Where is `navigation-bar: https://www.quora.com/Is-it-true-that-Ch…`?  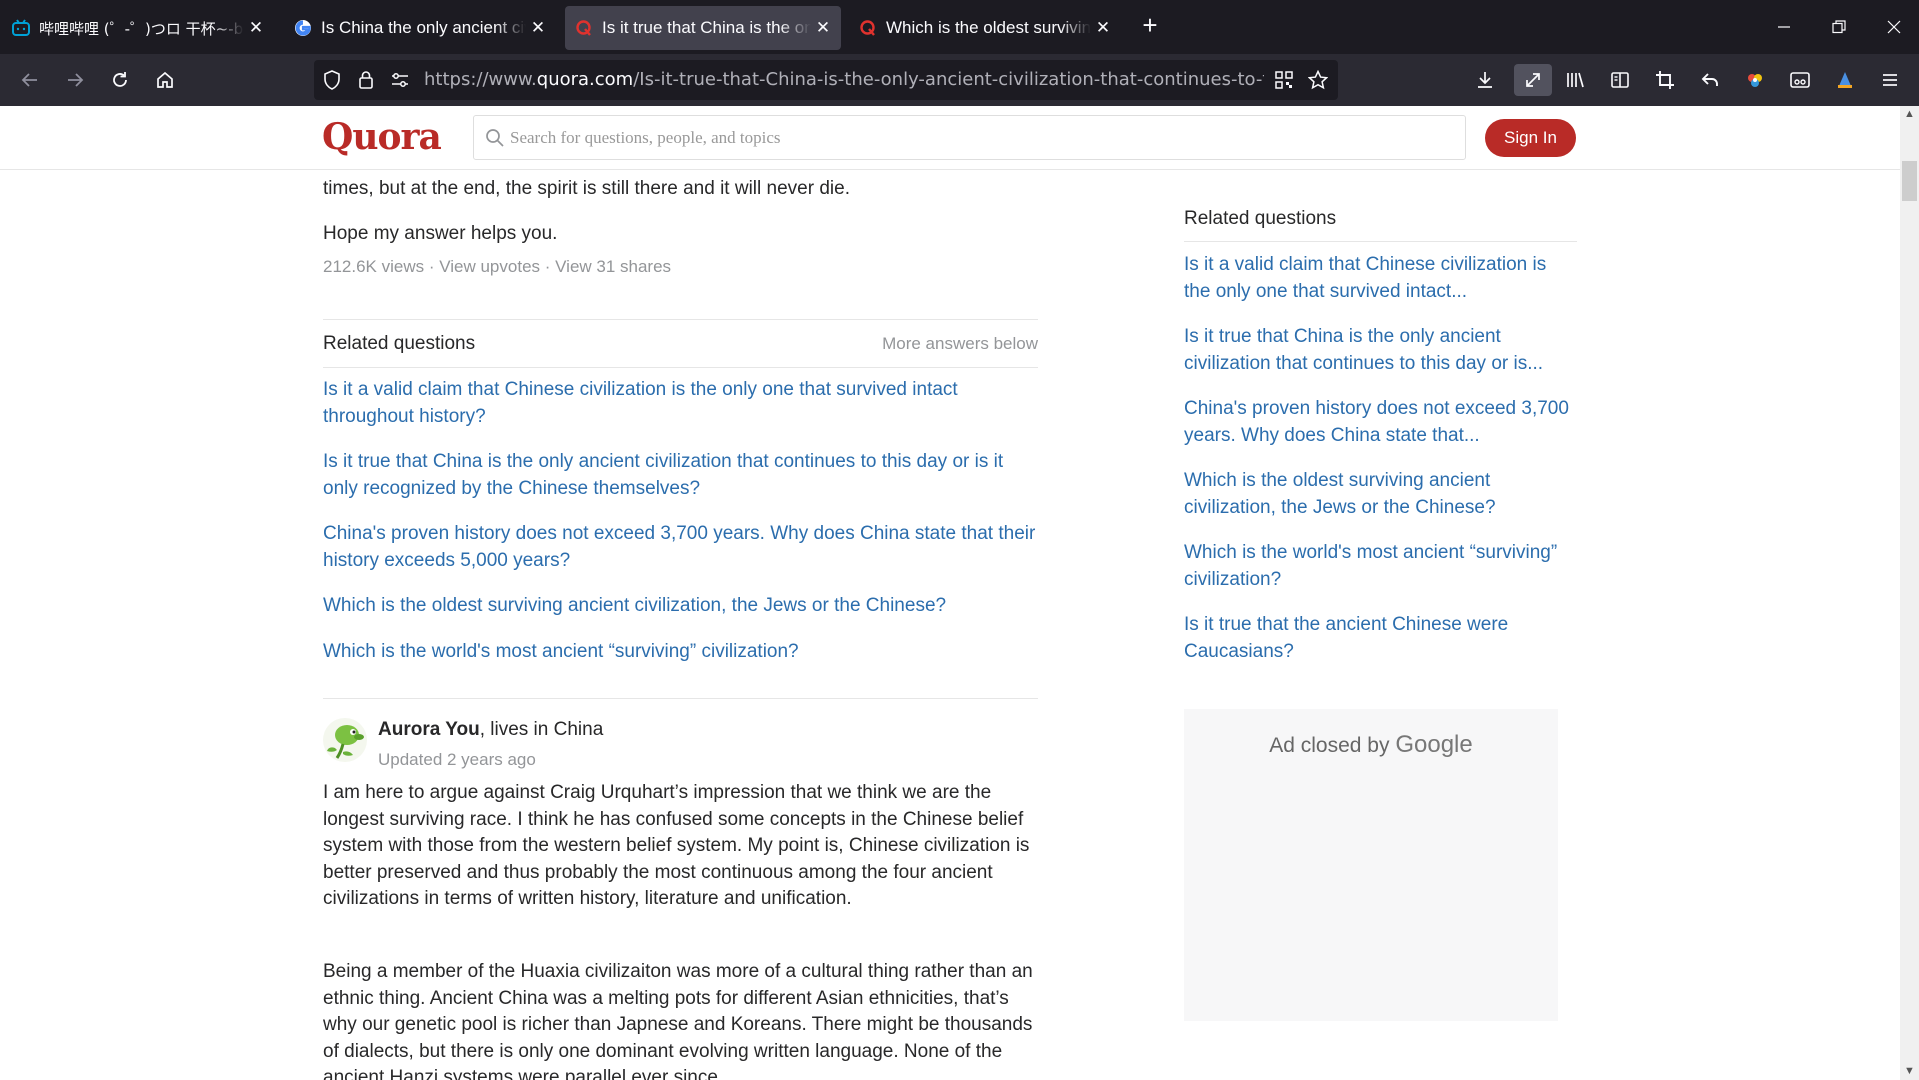
navigation-bar: https://www.quora.com/Is-it-true-that-Ch… is located at coordinates (959, 80).